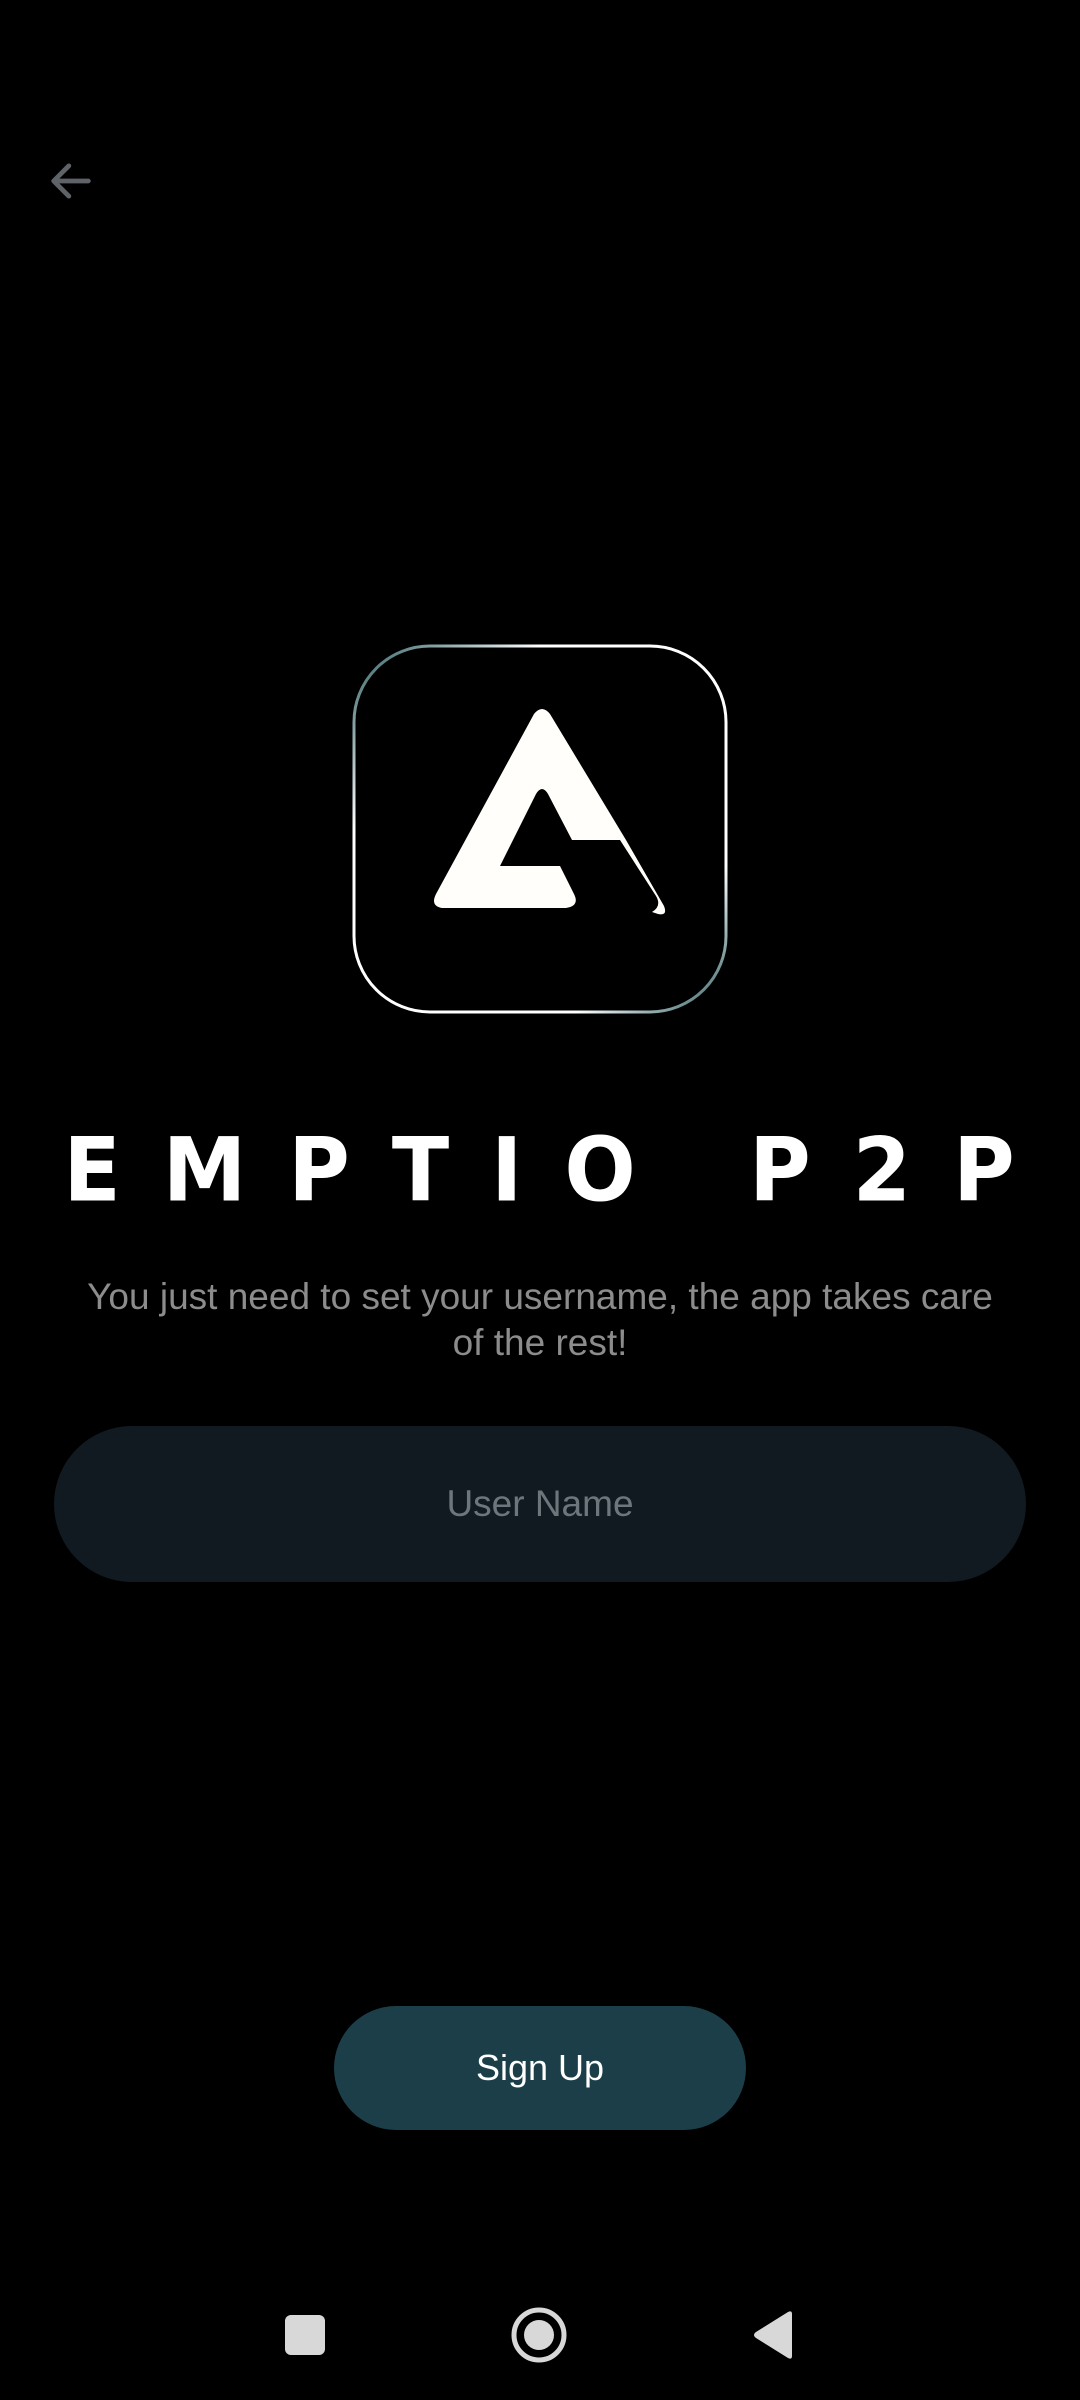 Image resolution: width=1080 pixels, height=2400 pixels. I want to click on sign-up-button: Sign Up, so click(540, 2068).